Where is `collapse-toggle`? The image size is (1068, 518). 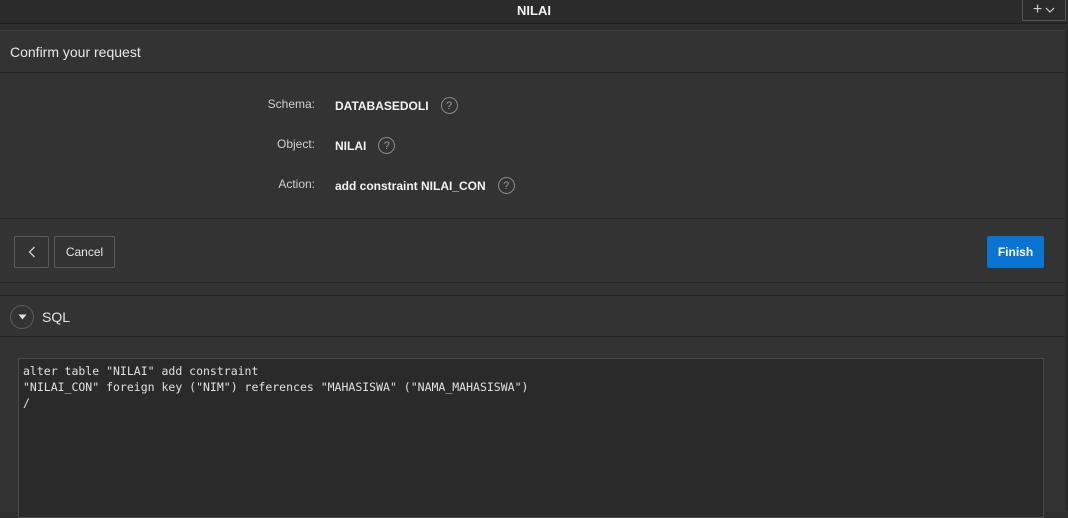
collapse-toggle is located at coordinates (22, 317).